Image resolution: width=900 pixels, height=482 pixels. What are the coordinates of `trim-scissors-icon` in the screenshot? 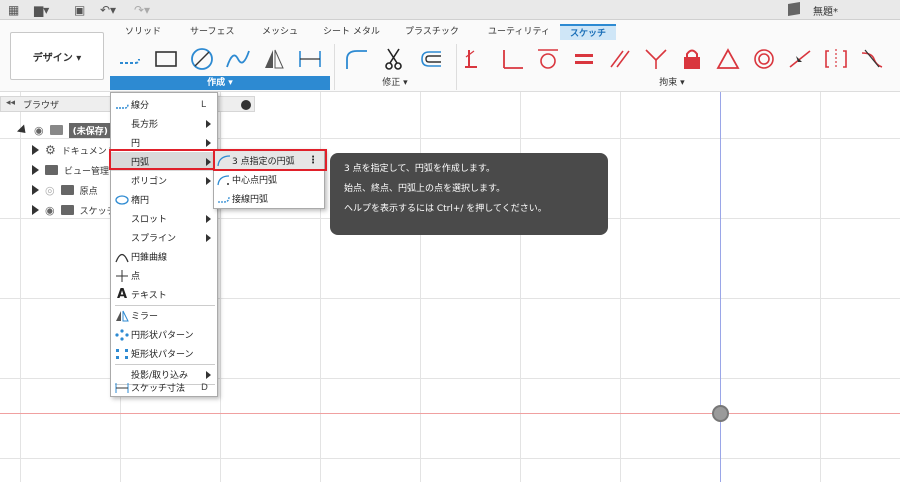 It's located at (394, 59).